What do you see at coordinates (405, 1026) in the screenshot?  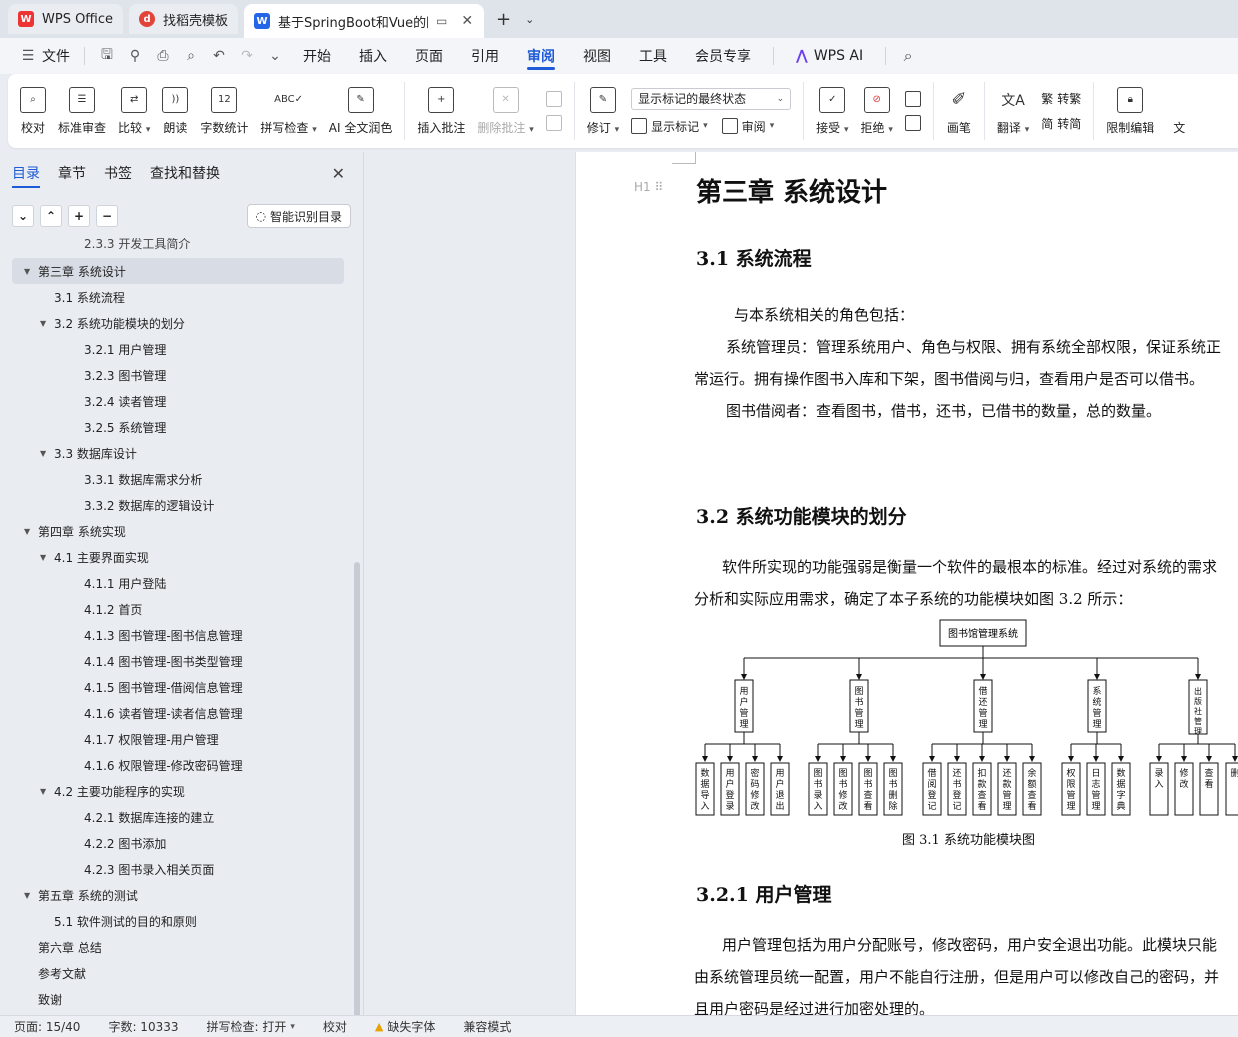 I see `missing-font-status: ▲ 缺失字体` at bounding box center [405, 1026].